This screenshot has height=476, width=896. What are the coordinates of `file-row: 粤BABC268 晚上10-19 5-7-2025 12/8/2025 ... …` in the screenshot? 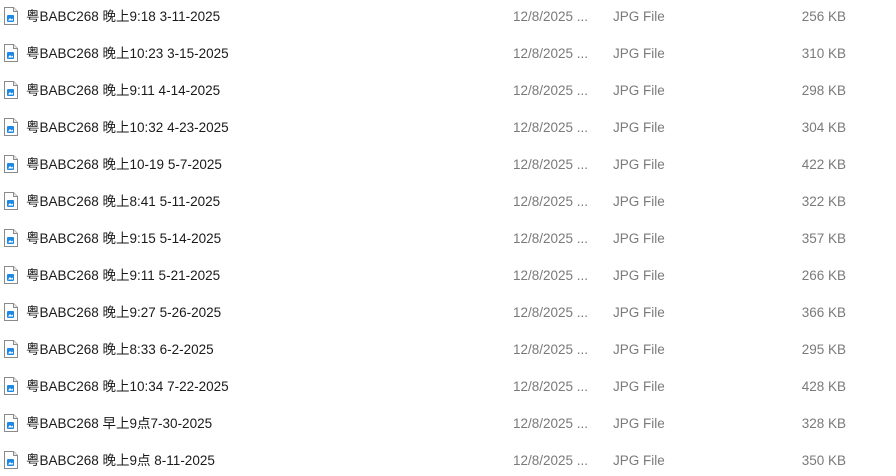 It's located at (448, 164).